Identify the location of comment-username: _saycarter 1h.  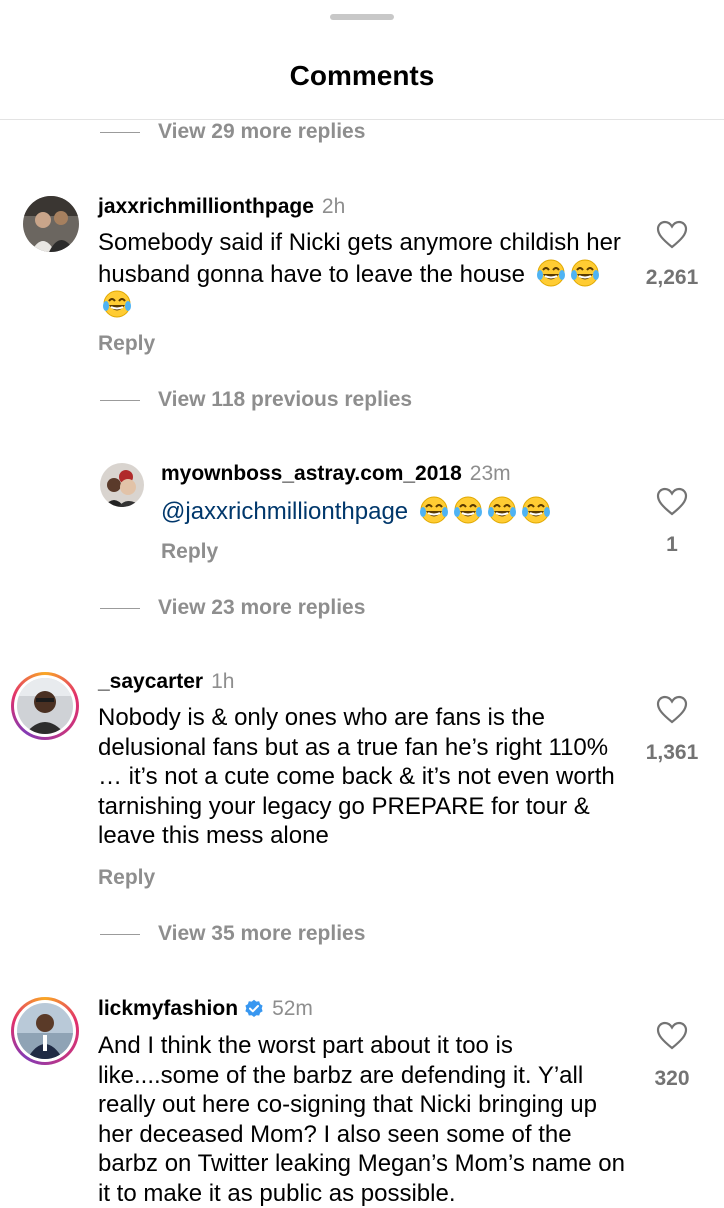
(166, 682).